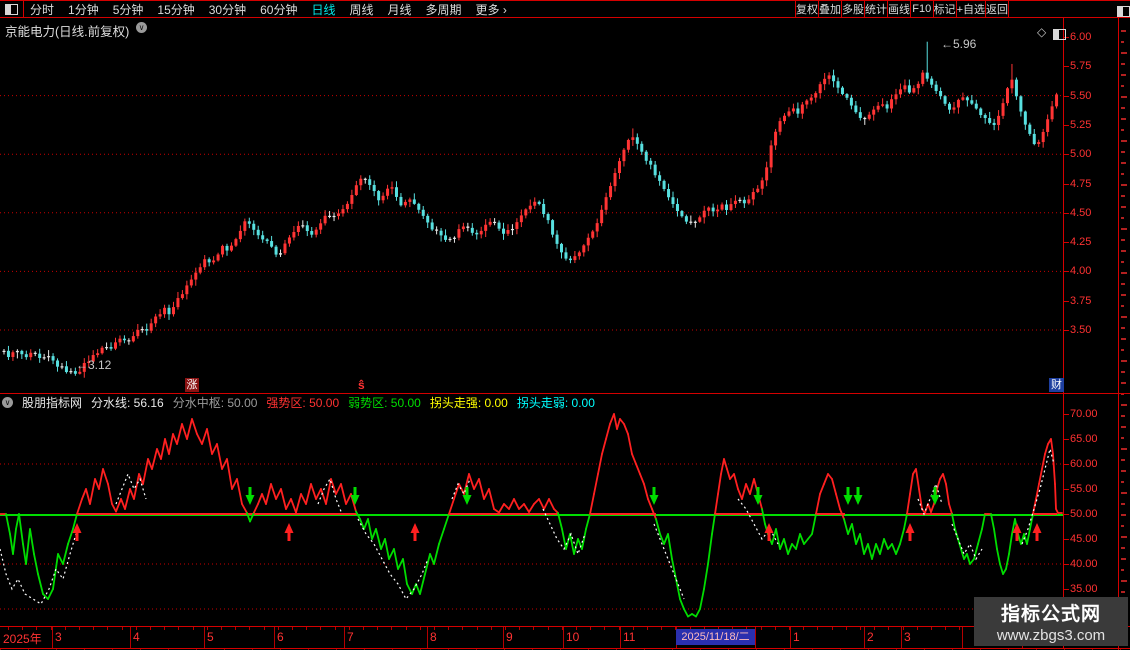 This screenshot has width=1130, height=650. What do you see at coordinates (898, 9) in the screenshot?
I see `action-button-4: 画线` at bounding box center [898, 9].